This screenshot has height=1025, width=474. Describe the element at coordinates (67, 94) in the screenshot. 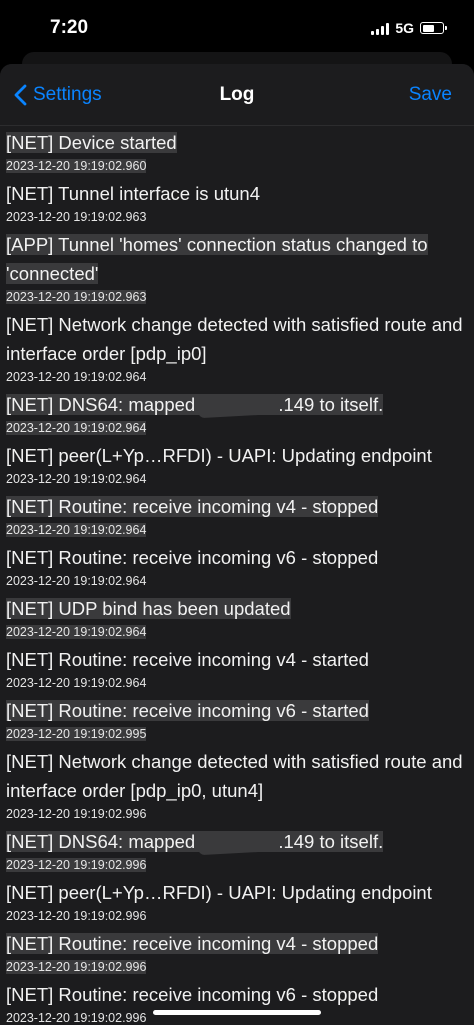

I see `back-button-label: Settings` at that location.